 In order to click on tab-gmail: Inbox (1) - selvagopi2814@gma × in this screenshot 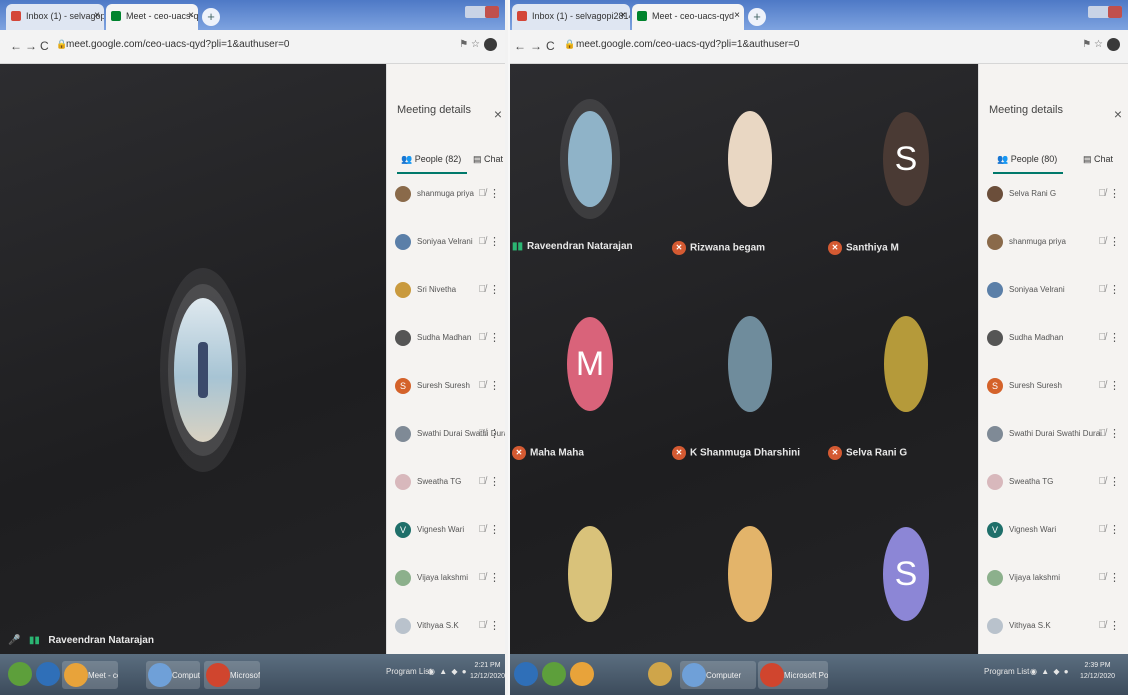, I will do `click(571, 17)`.